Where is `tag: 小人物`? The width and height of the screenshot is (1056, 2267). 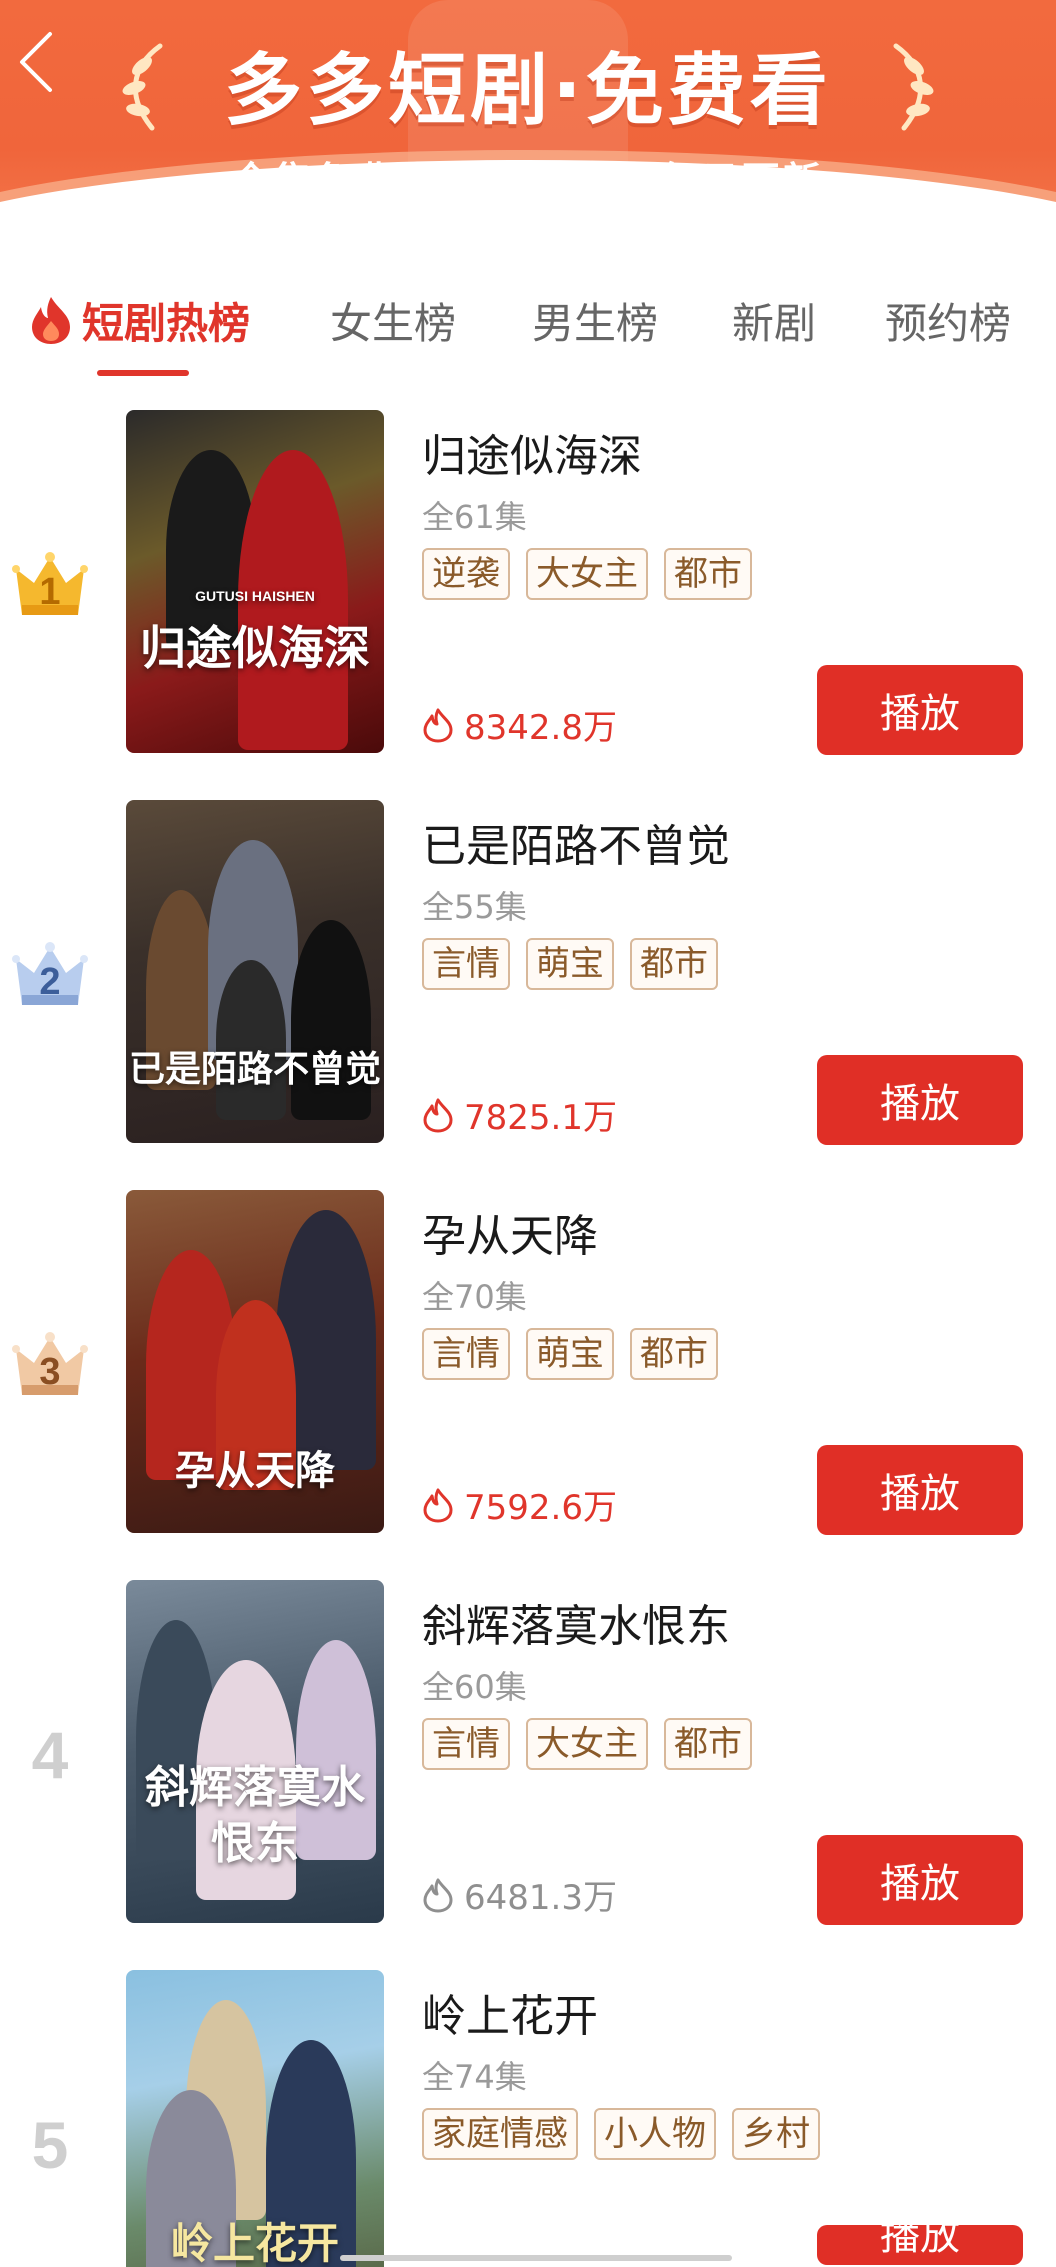 tag: 小人物 is located at coordinates (655, 2134).